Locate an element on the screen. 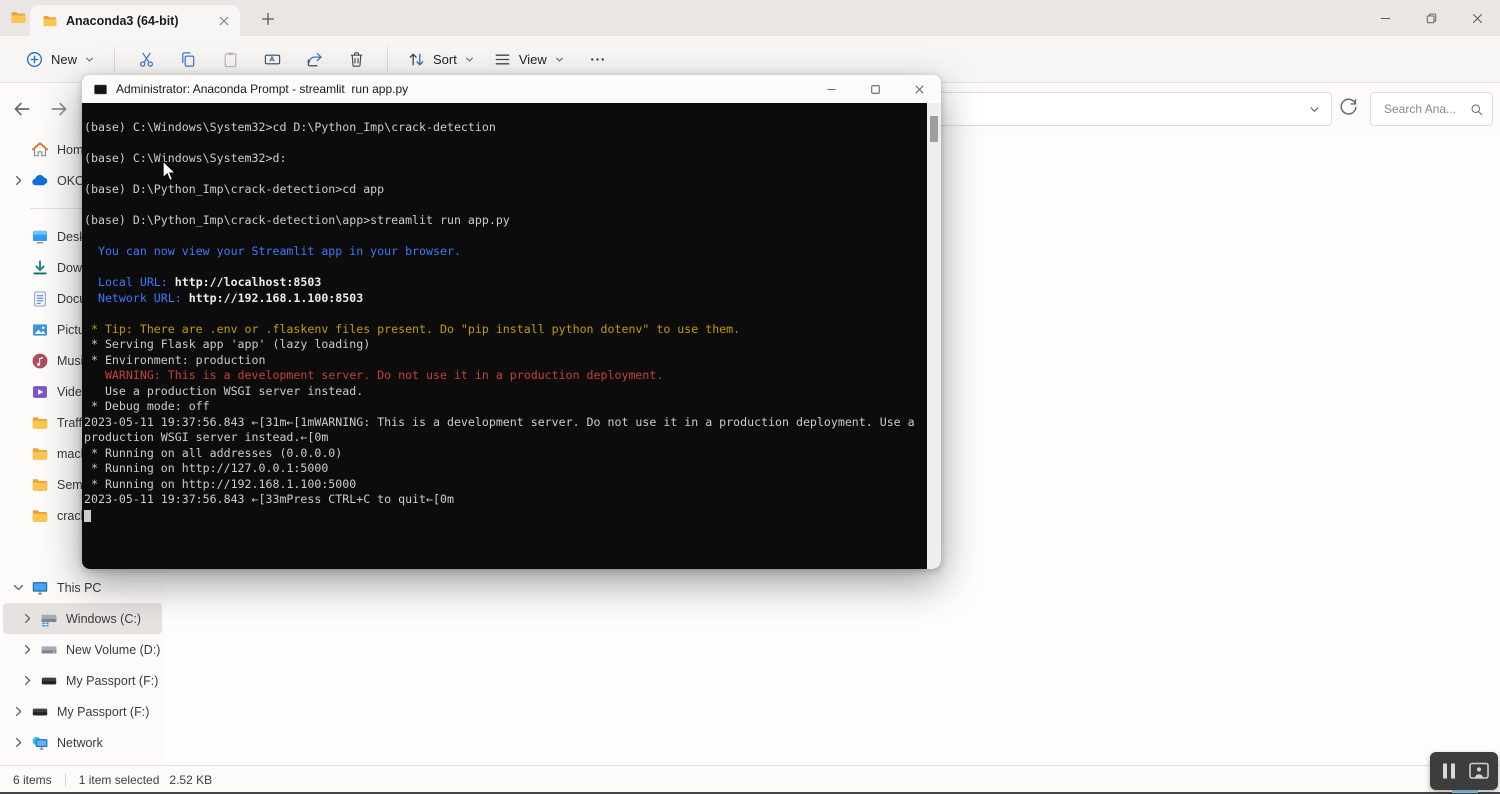 This screenshot has width=1500, height=794. delete-button is located at coordinates (356, 59).